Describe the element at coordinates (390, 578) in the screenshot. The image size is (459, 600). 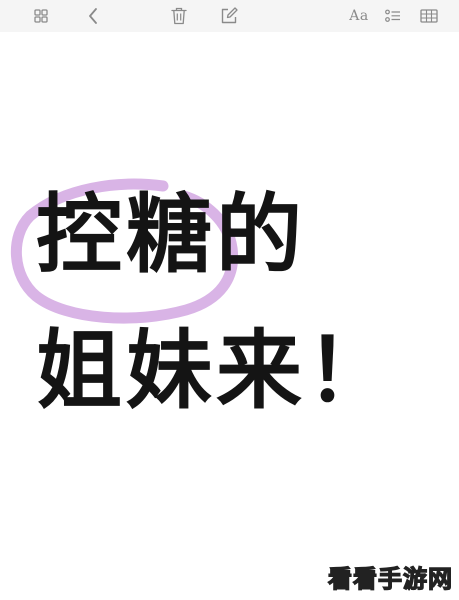
I see `watermark-text: 看看手游网` at that location.